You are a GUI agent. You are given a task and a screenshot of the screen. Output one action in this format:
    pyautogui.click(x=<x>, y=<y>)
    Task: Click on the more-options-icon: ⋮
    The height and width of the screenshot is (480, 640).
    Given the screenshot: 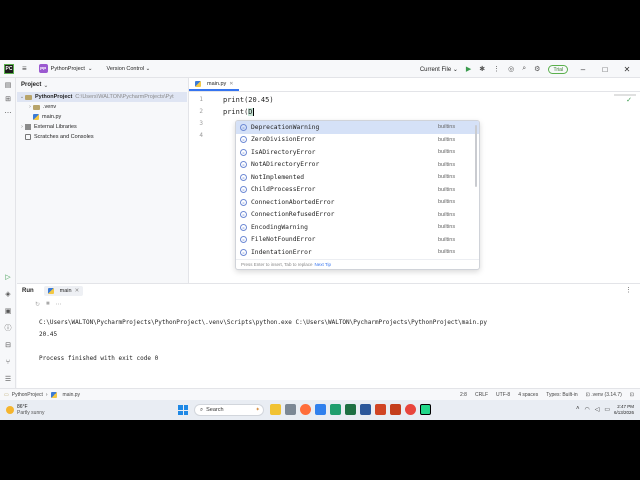 What is the action you would take?
    pyautogui.click(x=628, y=290)
    